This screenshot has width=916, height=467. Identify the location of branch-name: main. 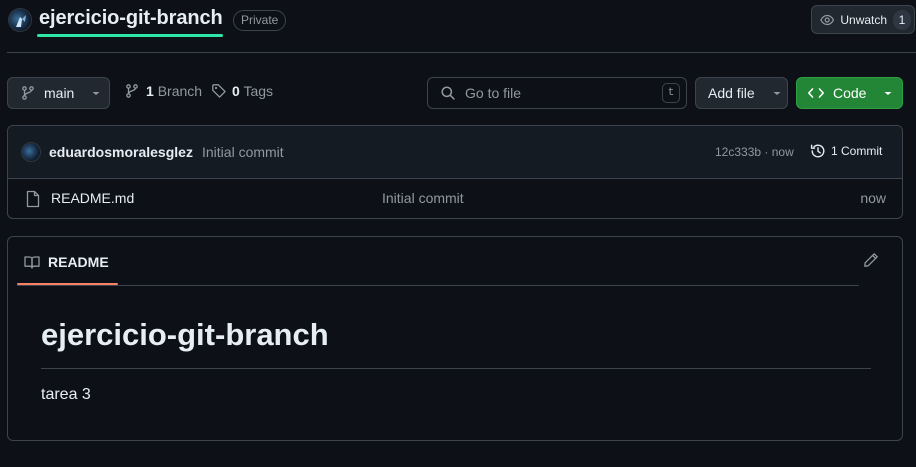
(59, 93).